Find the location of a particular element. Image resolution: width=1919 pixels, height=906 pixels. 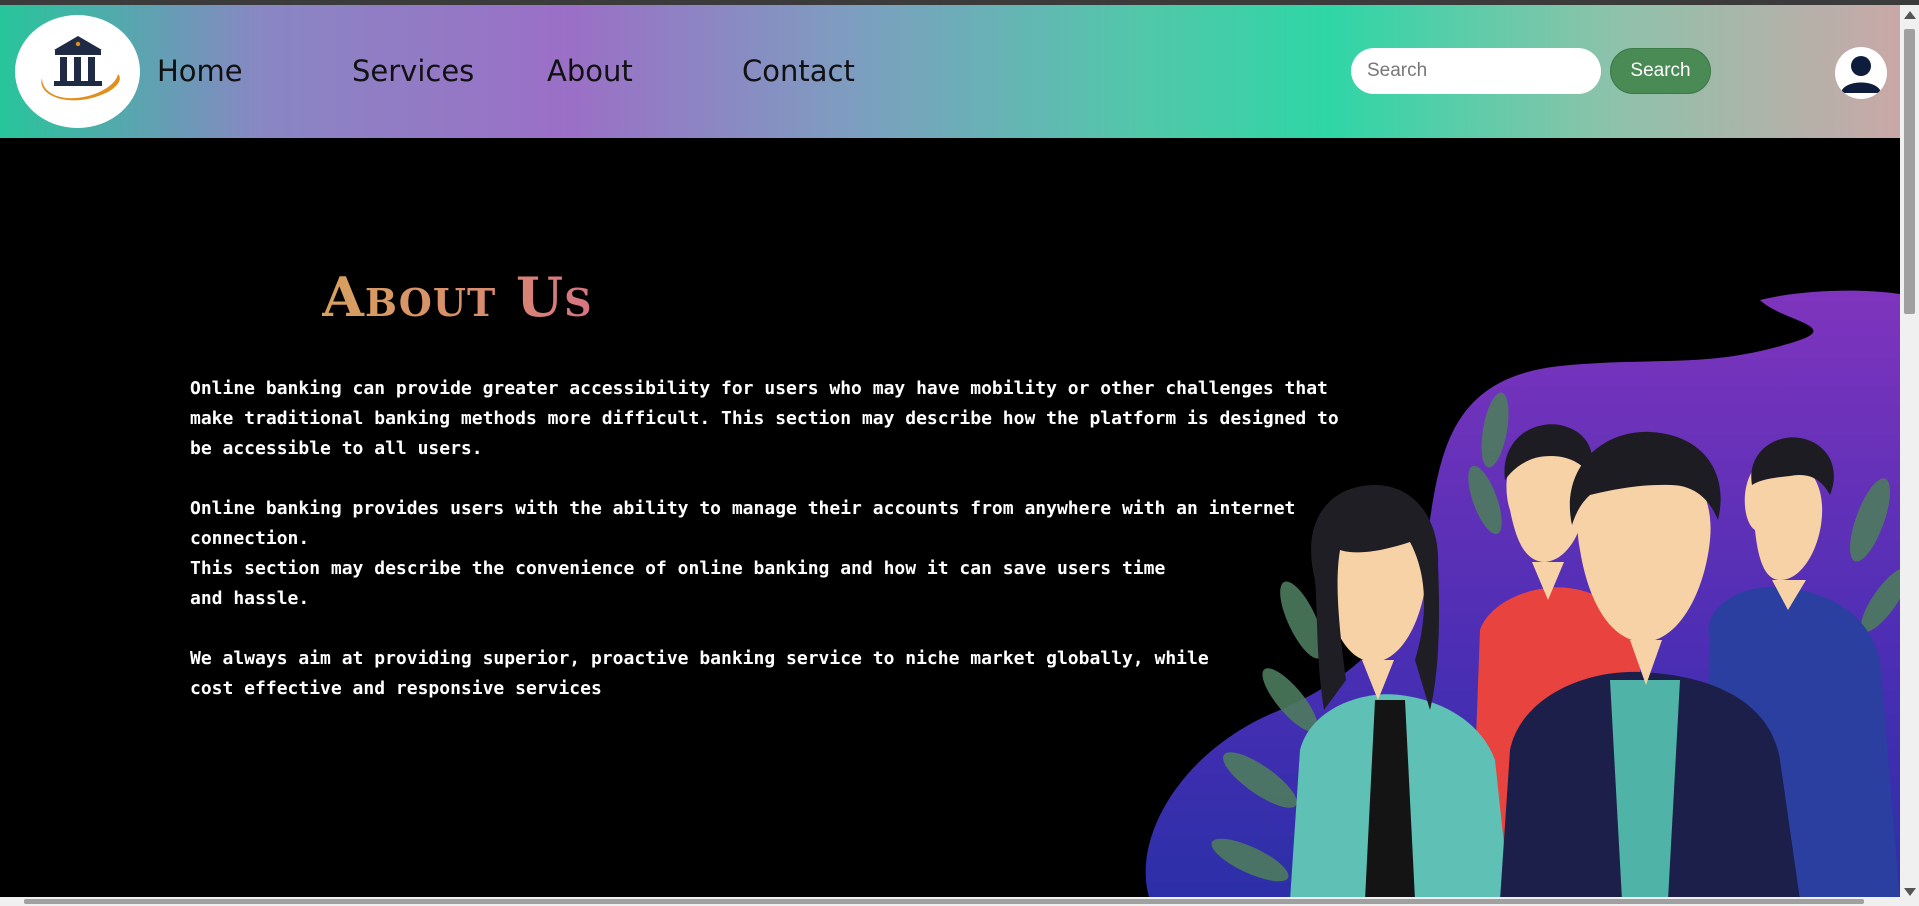

nav-contact-link: Contact is located at coordinates (798, 71).